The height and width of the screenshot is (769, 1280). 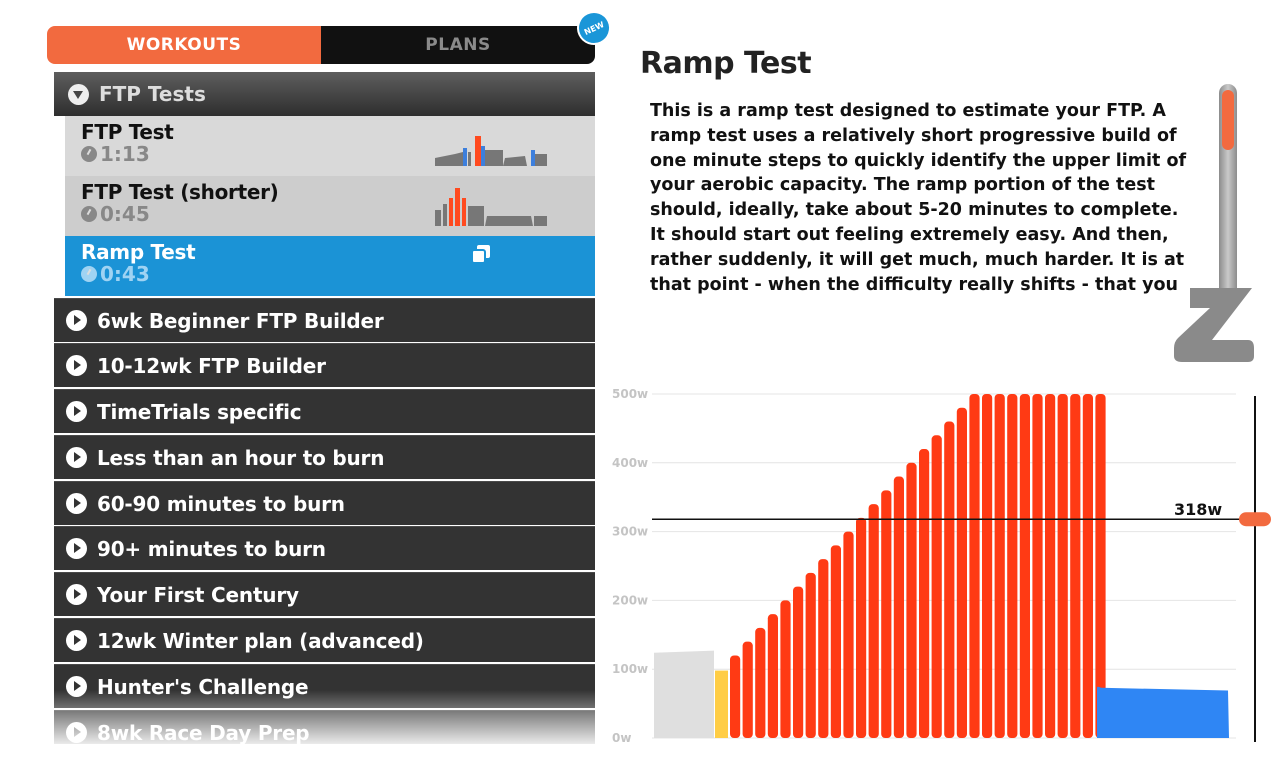 I want to click on workout-item-ramp-test: Ramp Test 0:43, so click(x=330, y=266).